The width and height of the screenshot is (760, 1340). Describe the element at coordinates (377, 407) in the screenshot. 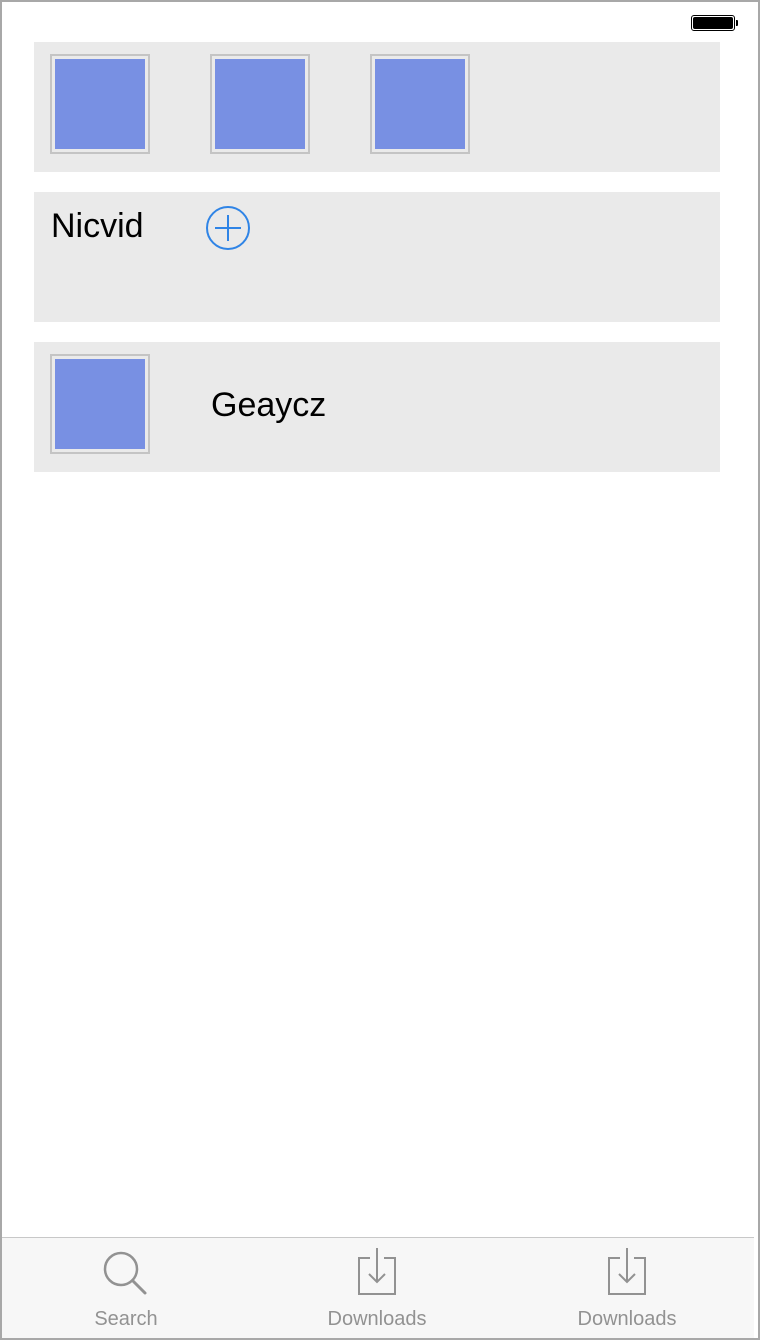

I see `item-cell: Geaycz` at that location.